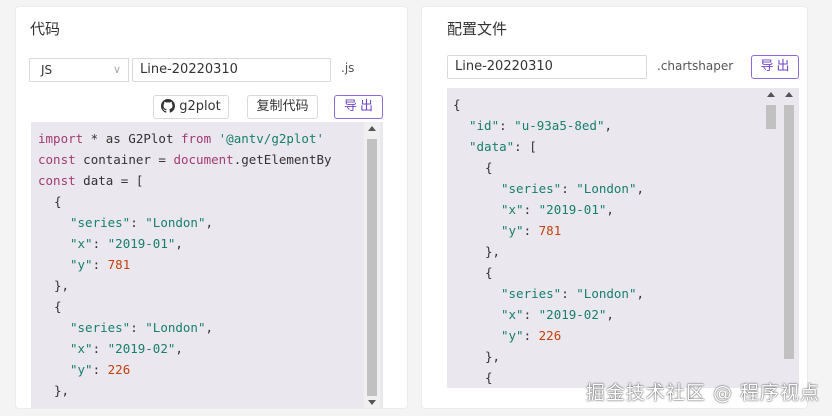 Image resolution: width=832 pixels, height=416 pixels. Describe the element at coordinates (282, 107) in the screenshot. I see `copy-code-button: 复制代码` at that location.